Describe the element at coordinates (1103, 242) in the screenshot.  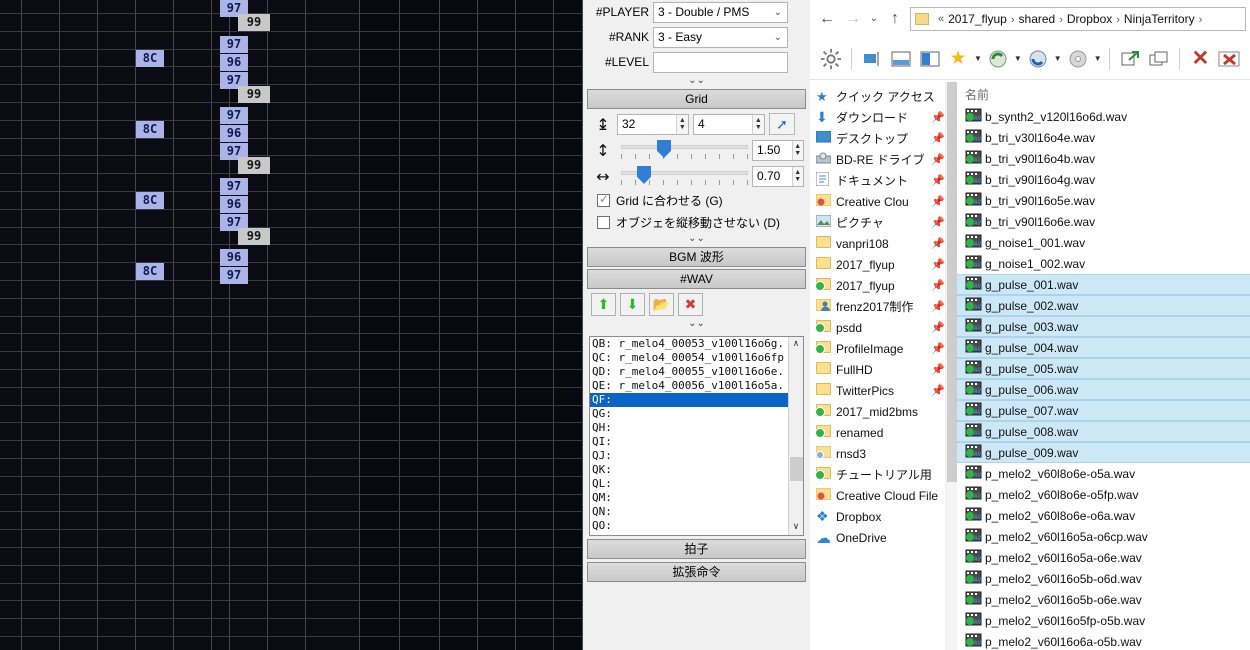
I see `file-row: AV g_noise1_001.wav` at that location.